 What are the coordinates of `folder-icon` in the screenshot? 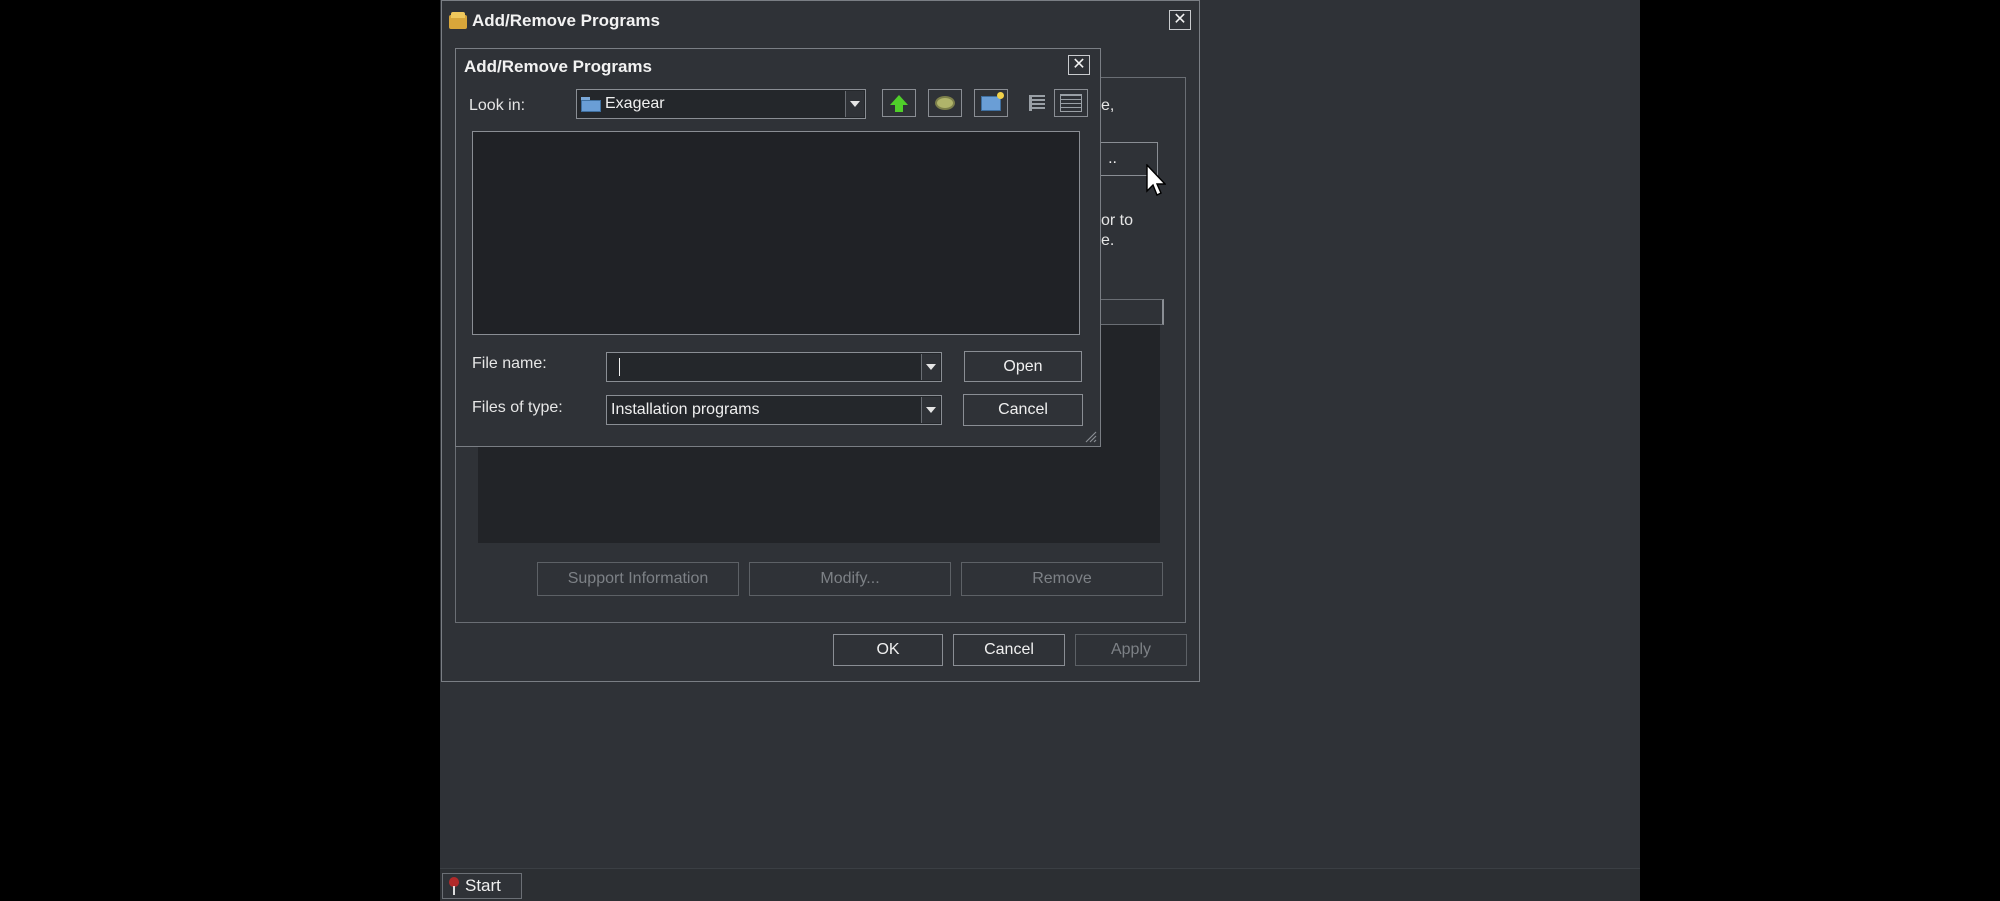 It's located at (591, 104).